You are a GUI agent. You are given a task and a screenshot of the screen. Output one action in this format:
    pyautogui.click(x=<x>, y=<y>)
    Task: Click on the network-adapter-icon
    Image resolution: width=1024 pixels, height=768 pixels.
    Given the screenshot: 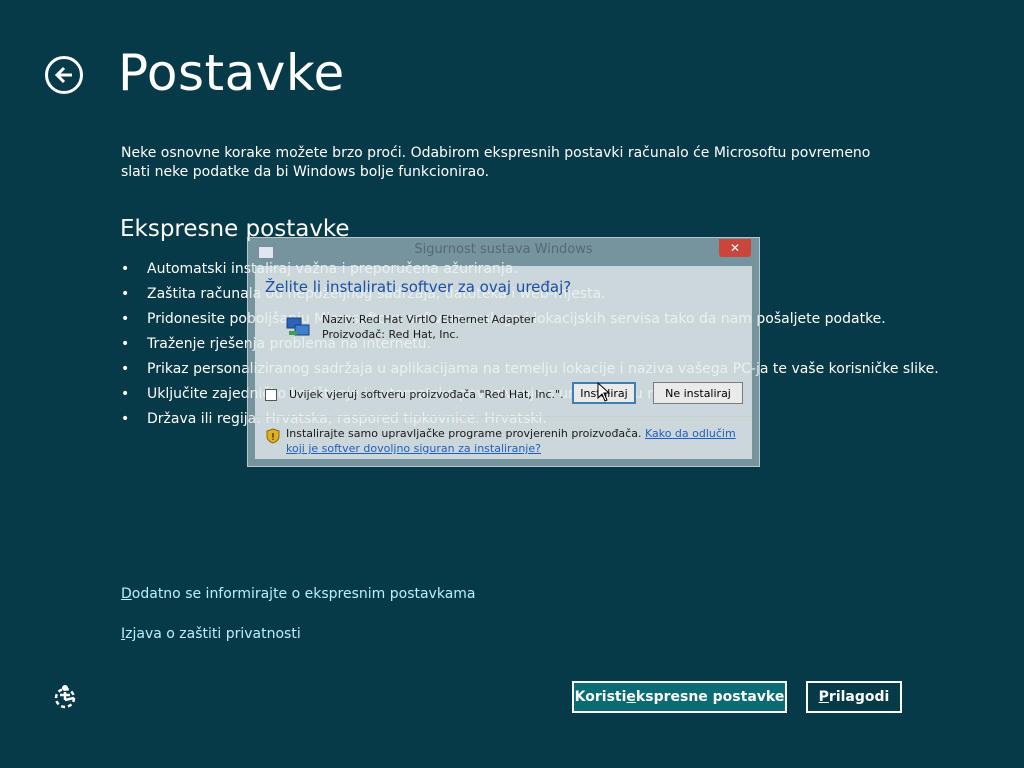 What is the action you would take?
    pyautogui.click(x=298, y=326)
    